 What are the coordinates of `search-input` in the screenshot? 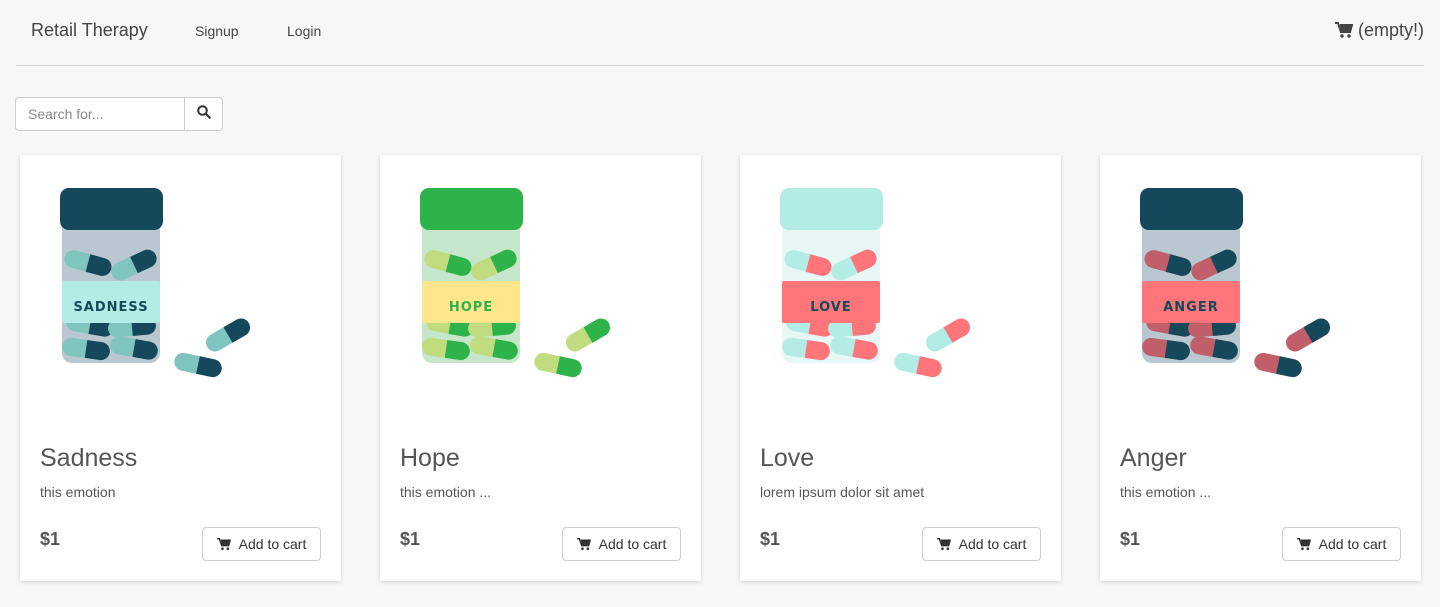 It's located at (99, 114).